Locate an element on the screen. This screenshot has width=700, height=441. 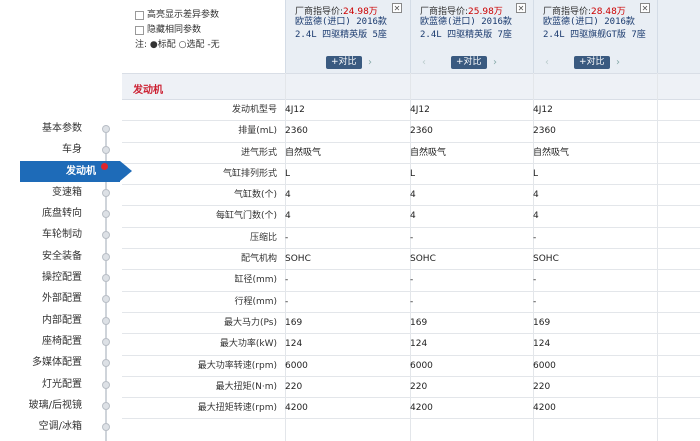
row-label: 最大功率(kW) is located at coordinates (248, 344).